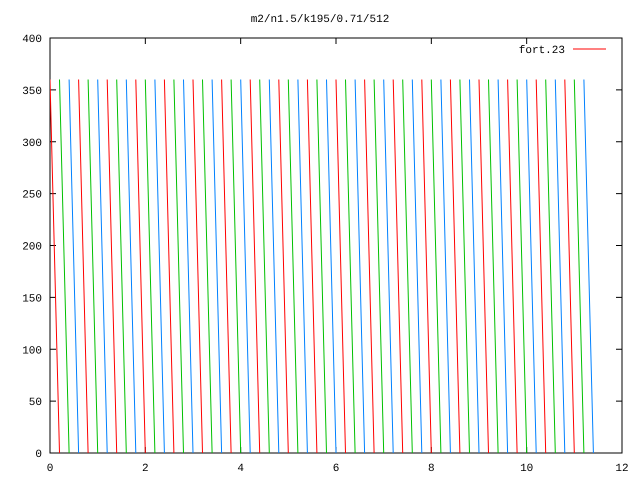 Image resolution: width=640 pixels, height=480 pixels. What do you see at coordinates (50, 469) in the screenshot?
I see `x-tick-label: 0` at bounding box center [50, 469].